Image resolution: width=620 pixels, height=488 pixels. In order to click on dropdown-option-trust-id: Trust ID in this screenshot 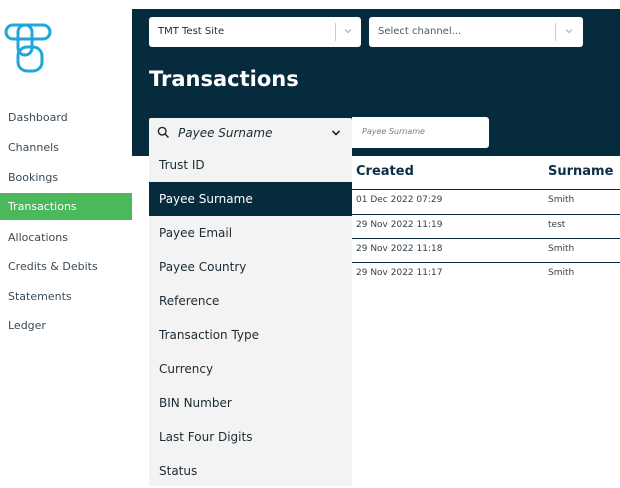, I will do `click(250, 165)`.